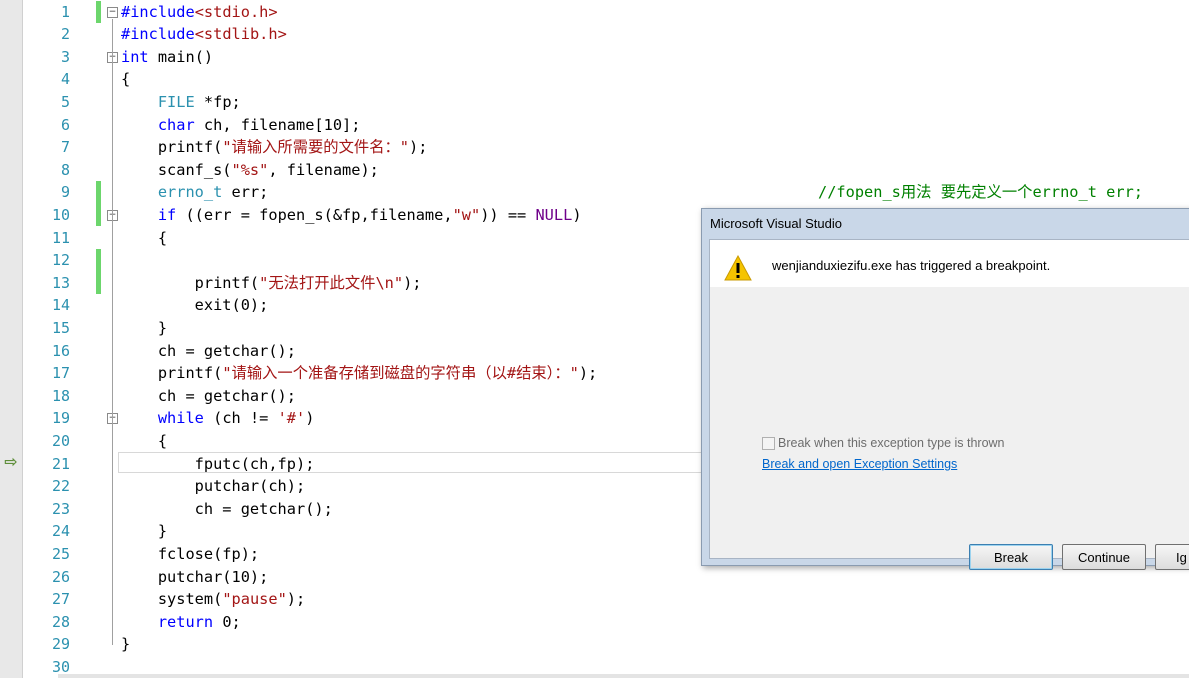  I want to click on code-text: system("pause");, so click(213, 599).